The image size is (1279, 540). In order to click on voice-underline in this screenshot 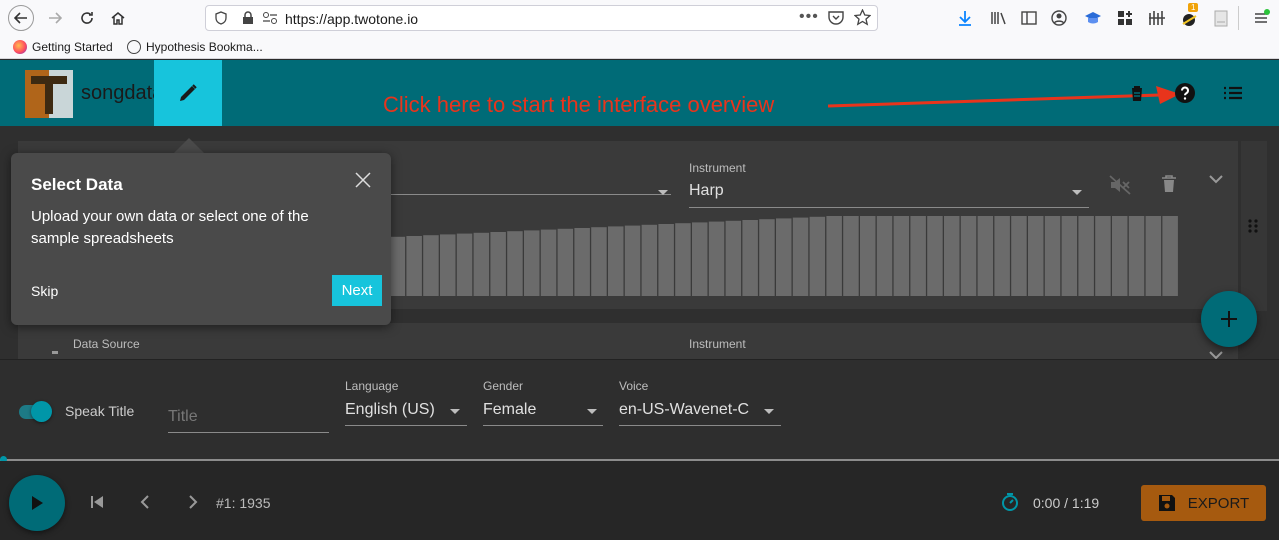, I will do `click(700, 425)`.